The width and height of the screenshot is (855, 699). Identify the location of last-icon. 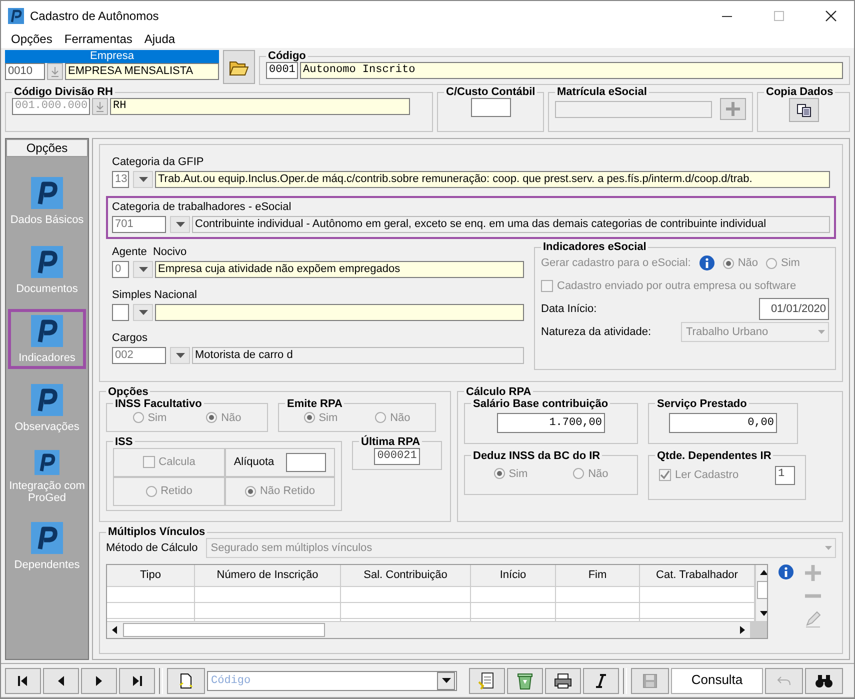
(137, 680).